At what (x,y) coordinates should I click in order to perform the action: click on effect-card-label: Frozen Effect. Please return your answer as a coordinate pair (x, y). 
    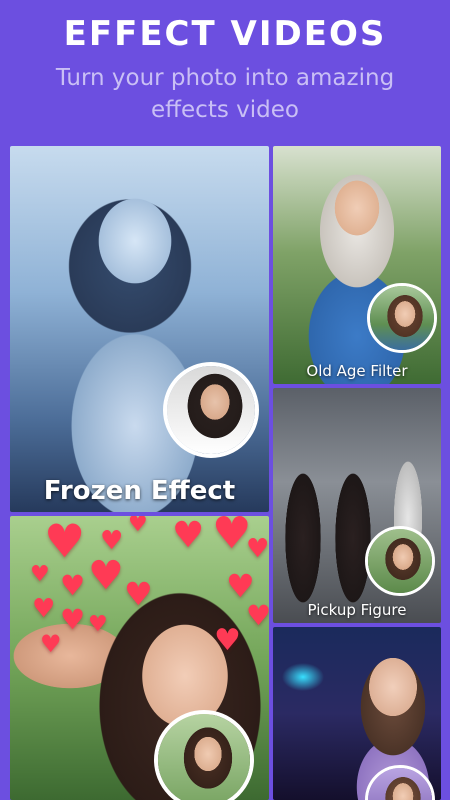
    Looking at the image, I should click on (139, 491).